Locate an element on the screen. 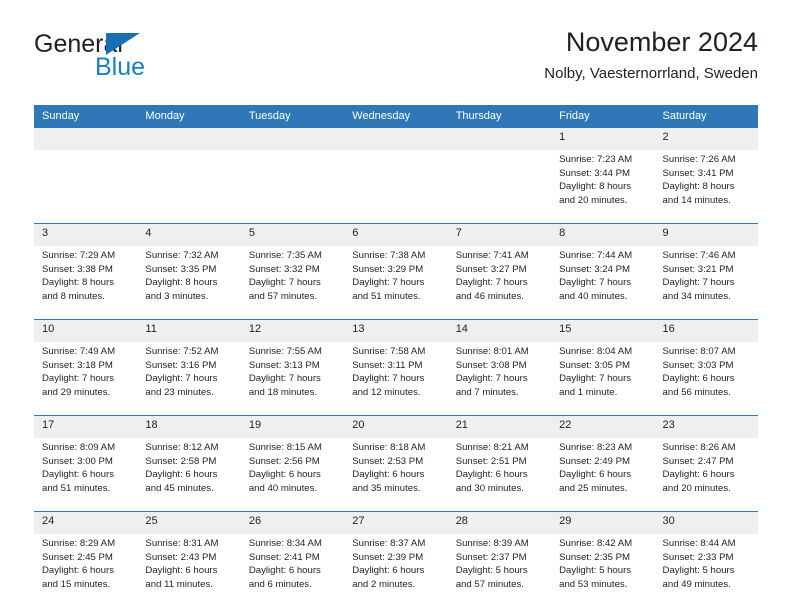 Image resolution: width=792 pixels, height=612 pixels. day-detail-line: Sunrise: 8:44 AM is located at coordinates (699, 543).